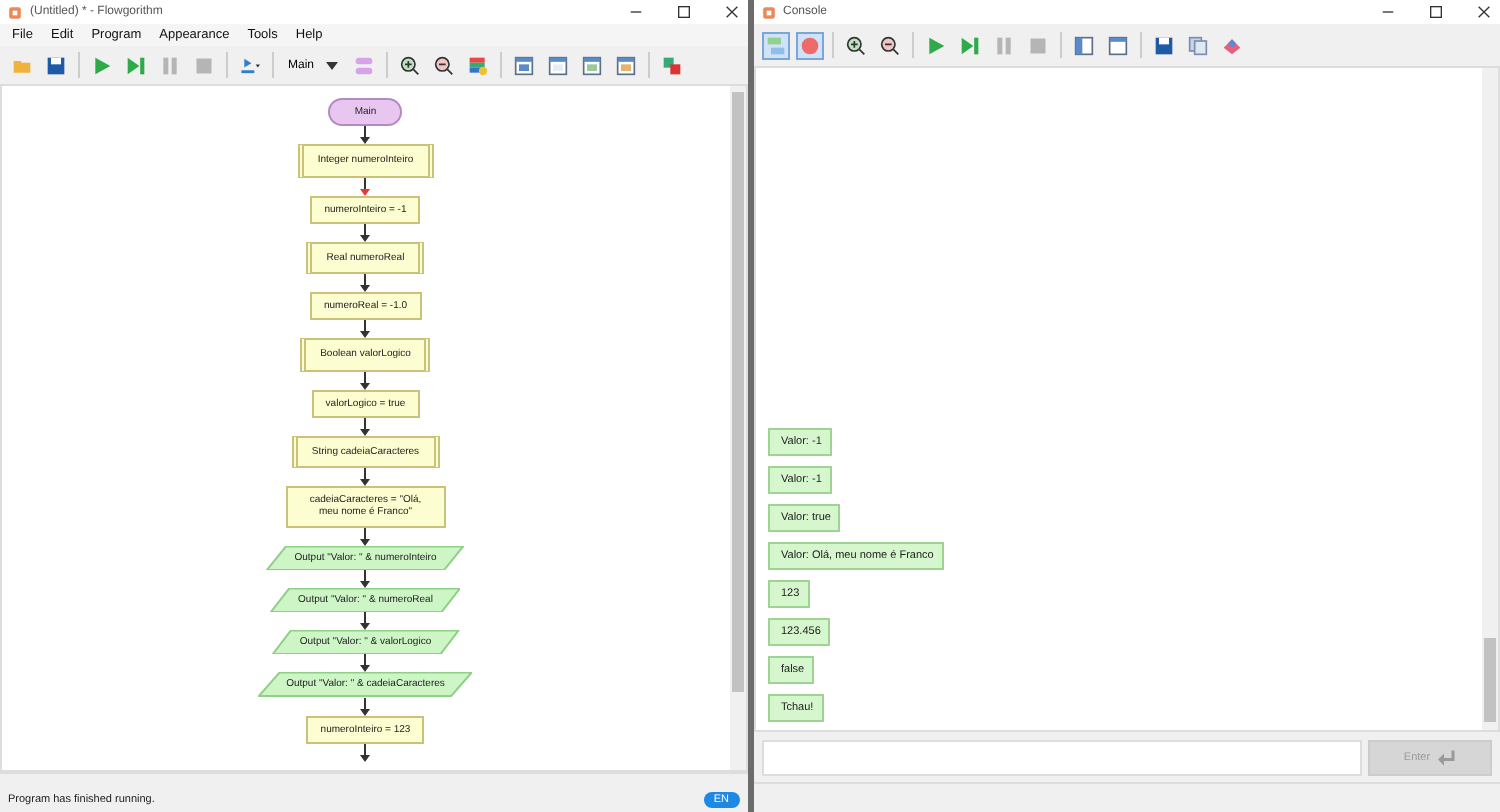  What do you see at coordinates (672, 65) in the screenshot?
I see `squares-icon` at bounding box center [672, 65].